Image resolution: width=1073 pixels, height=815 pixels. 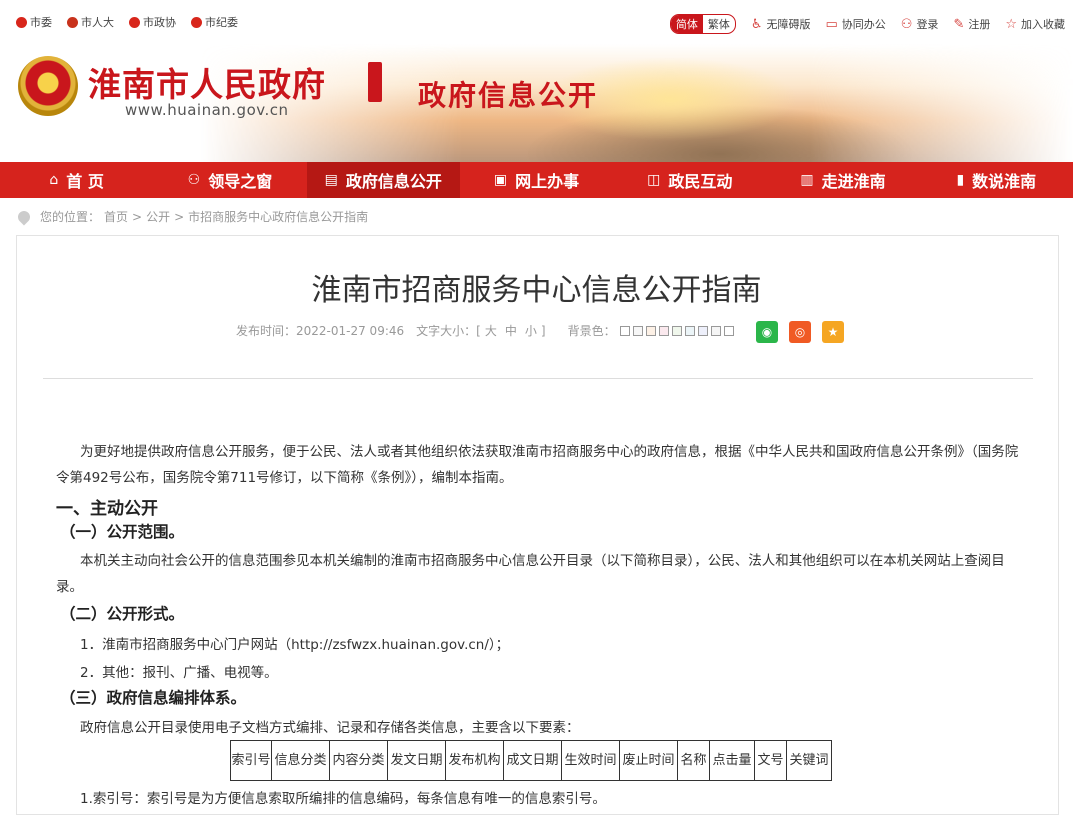 What do you see at coordinates (590, 760) in the screenshot?
I see `table-header-cell: 生效时间` at bounding box center [590, 760].